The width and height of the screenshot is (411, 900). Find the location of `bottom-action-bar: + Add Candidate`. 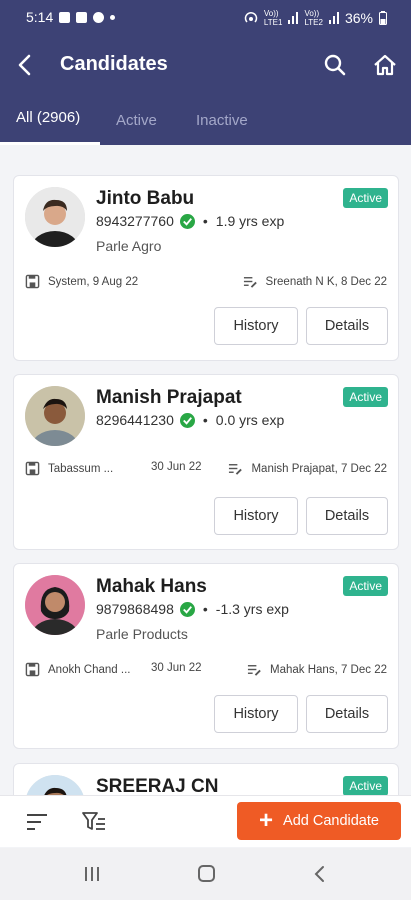

bottom-action-bar: + Add Candidate is located at coordinates (205, 821).